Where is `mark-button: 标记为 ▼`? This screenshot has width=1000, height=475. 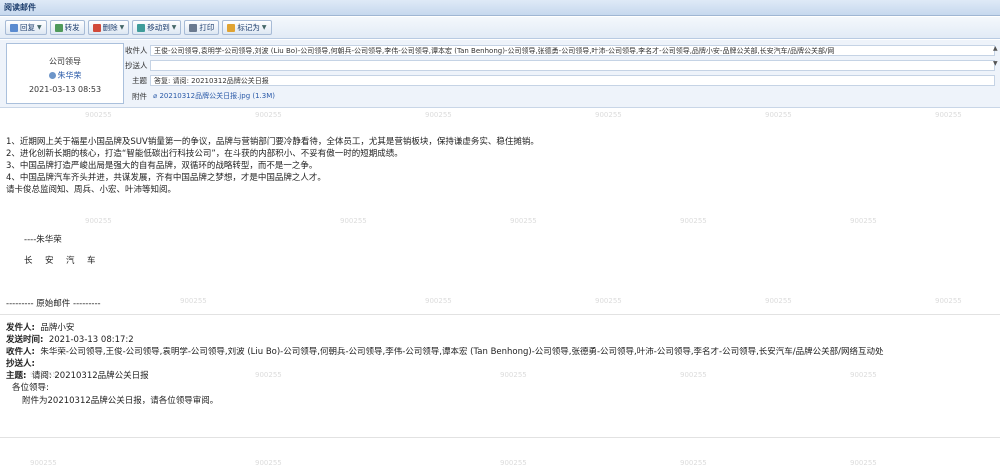
mark-button: 标记为 ▼ is located at coordinates (247, 27).